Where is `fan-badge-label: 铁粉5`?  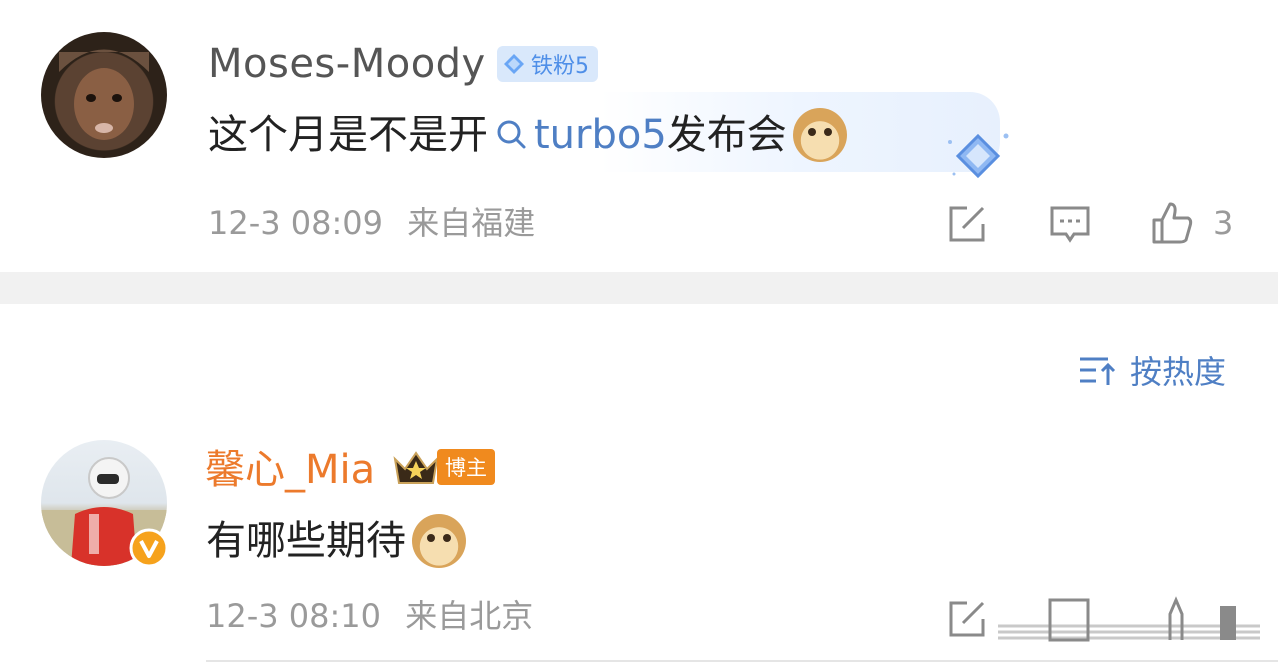 fan-badge-label: 铁粉5 is located at coordinates (560, 66).